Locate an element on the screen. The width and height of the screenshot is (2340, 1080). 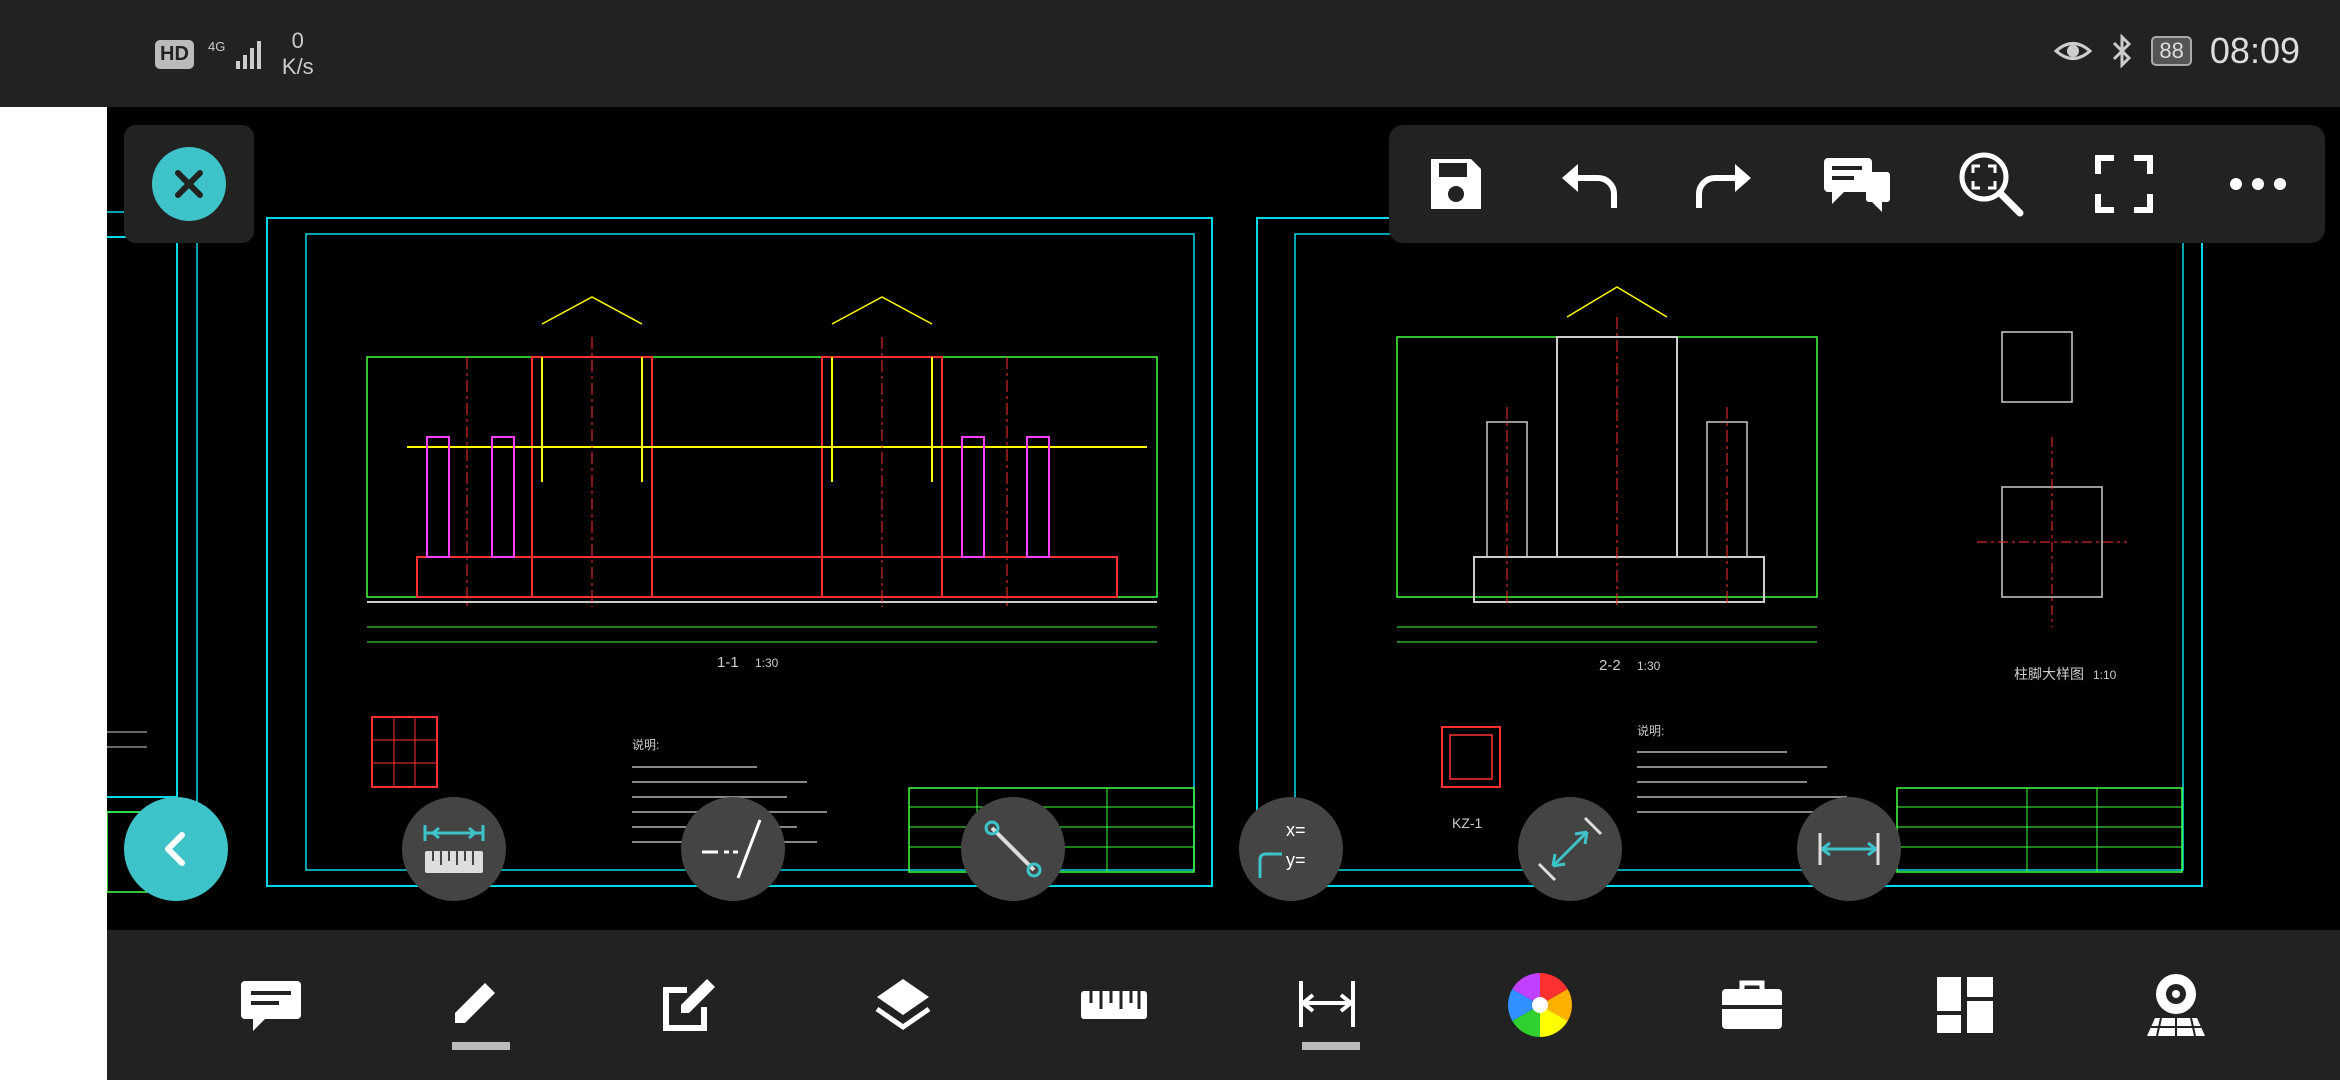
color-button is located at coordinates (1540, 1005).